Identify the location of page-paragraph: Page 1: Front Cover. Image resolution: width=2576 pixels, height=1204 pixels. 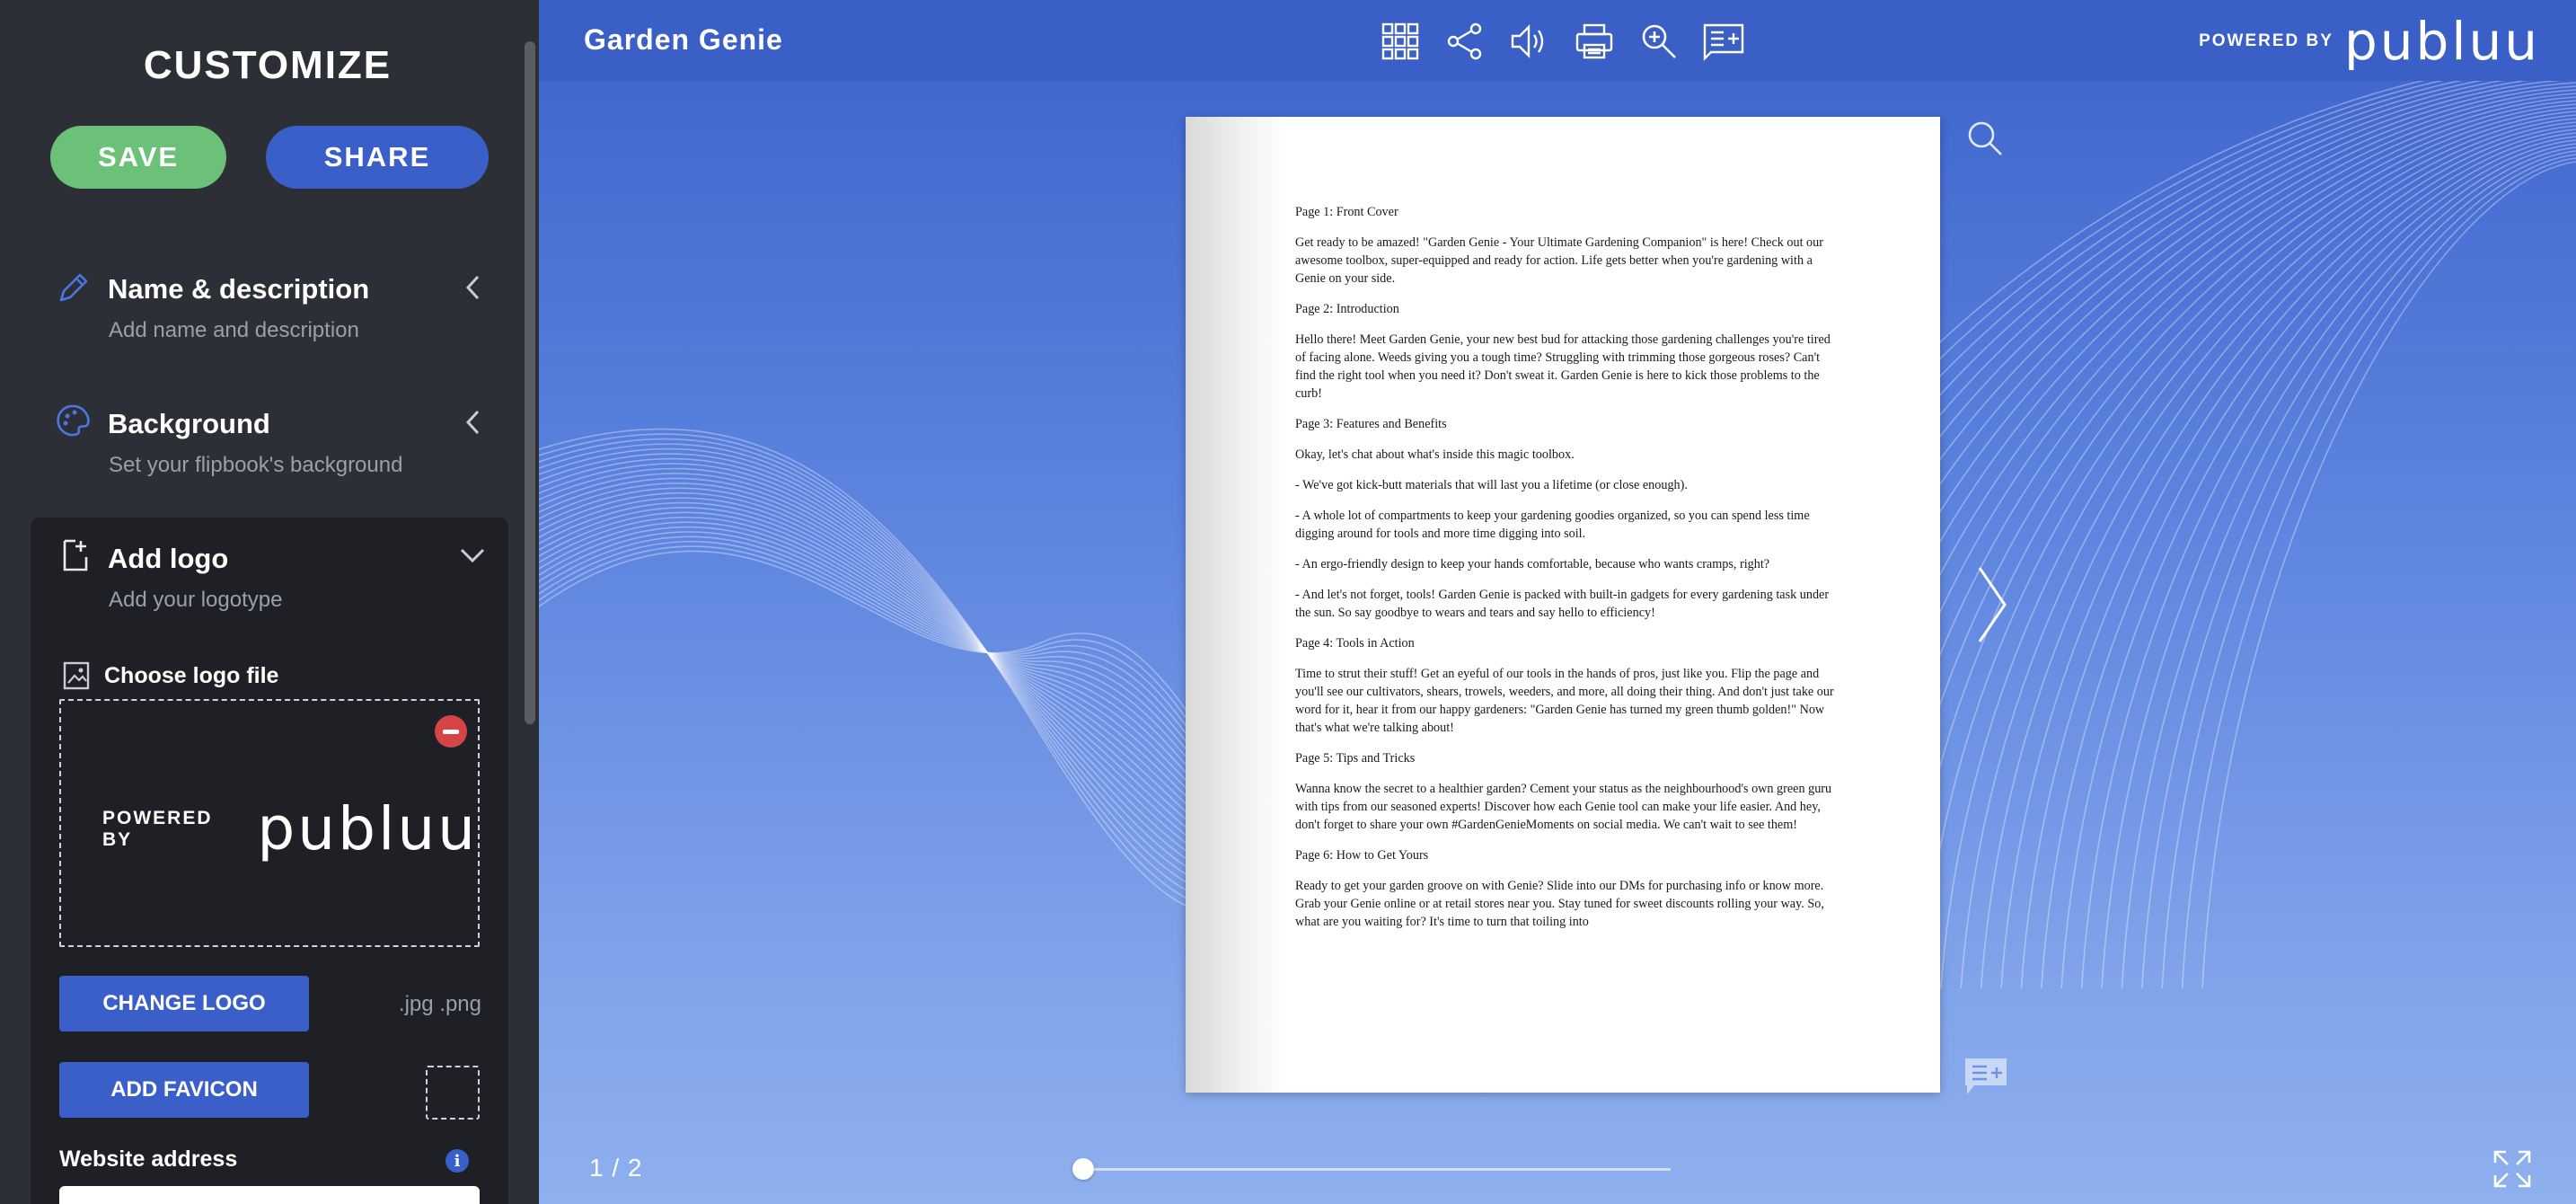
(1346, 212).